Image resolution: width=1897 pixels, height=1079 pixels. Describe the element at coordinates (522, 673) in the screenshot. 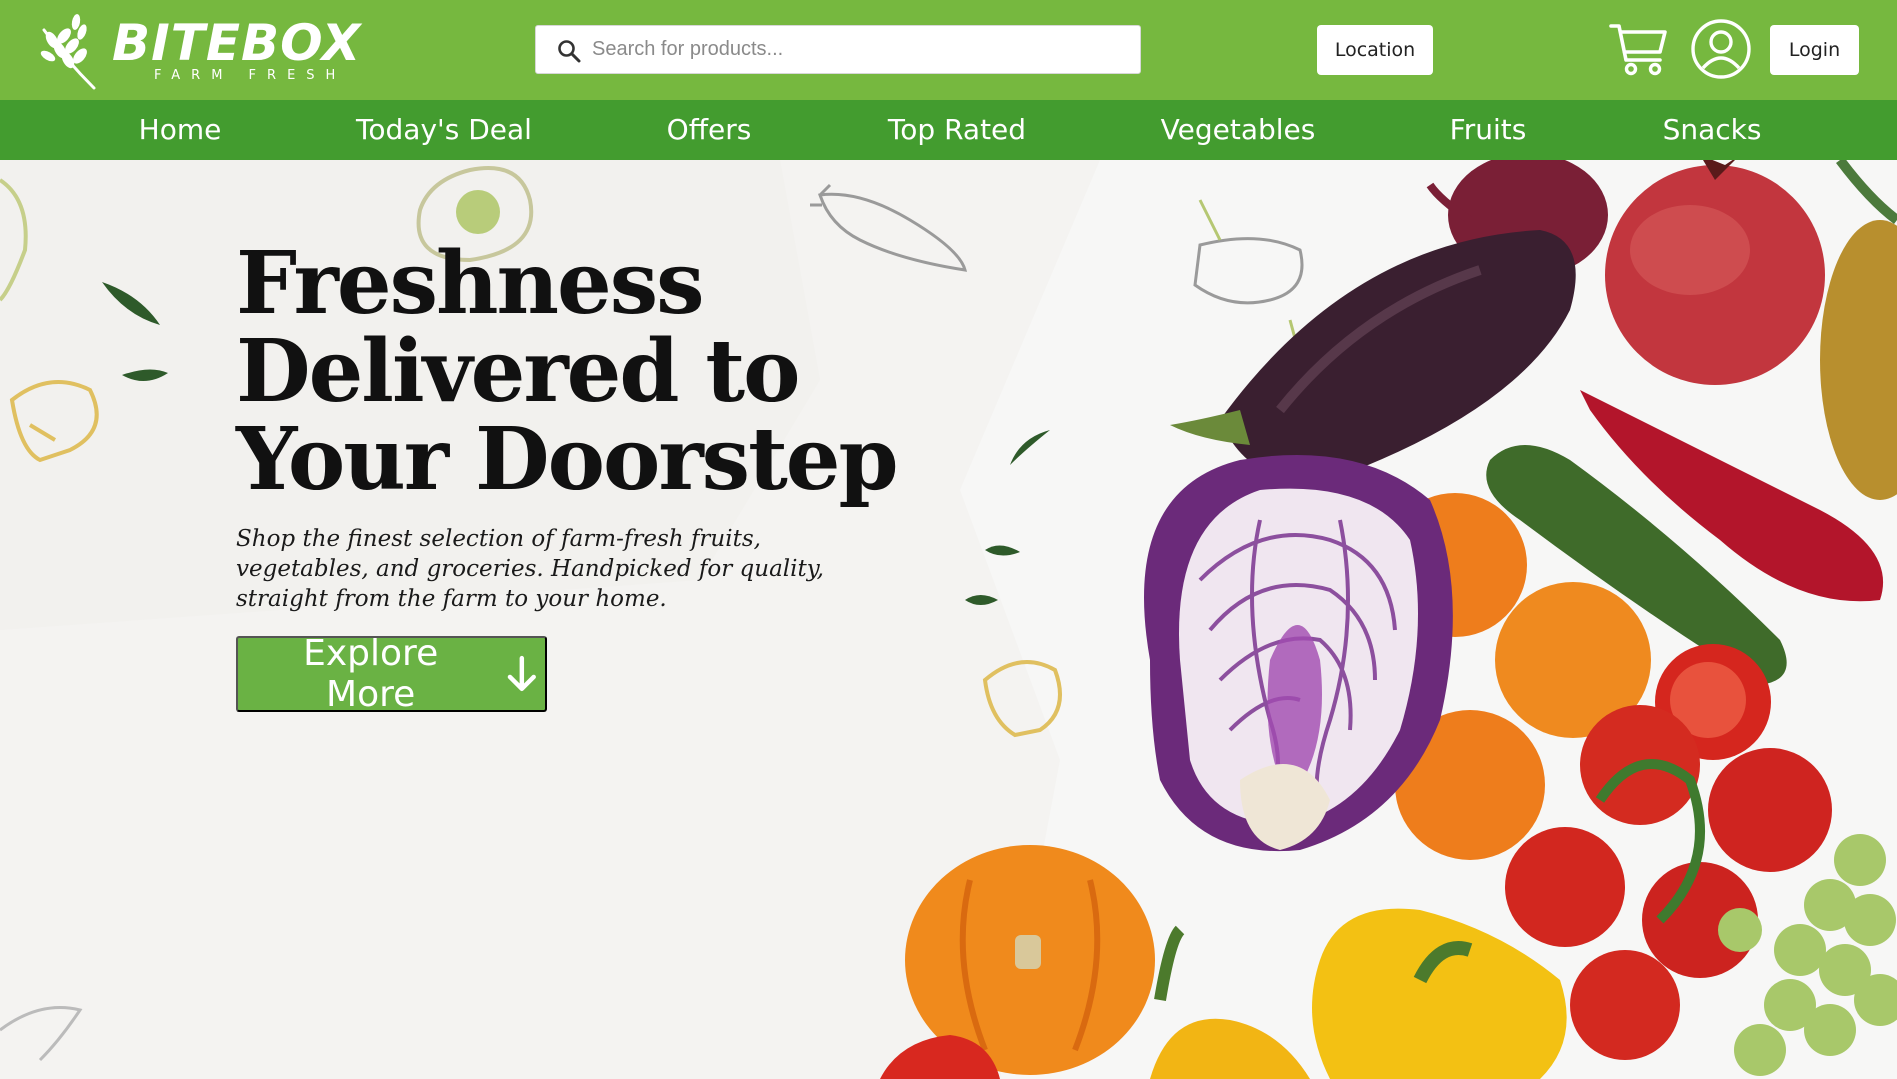

I see `arrow-down-icon` at that location.